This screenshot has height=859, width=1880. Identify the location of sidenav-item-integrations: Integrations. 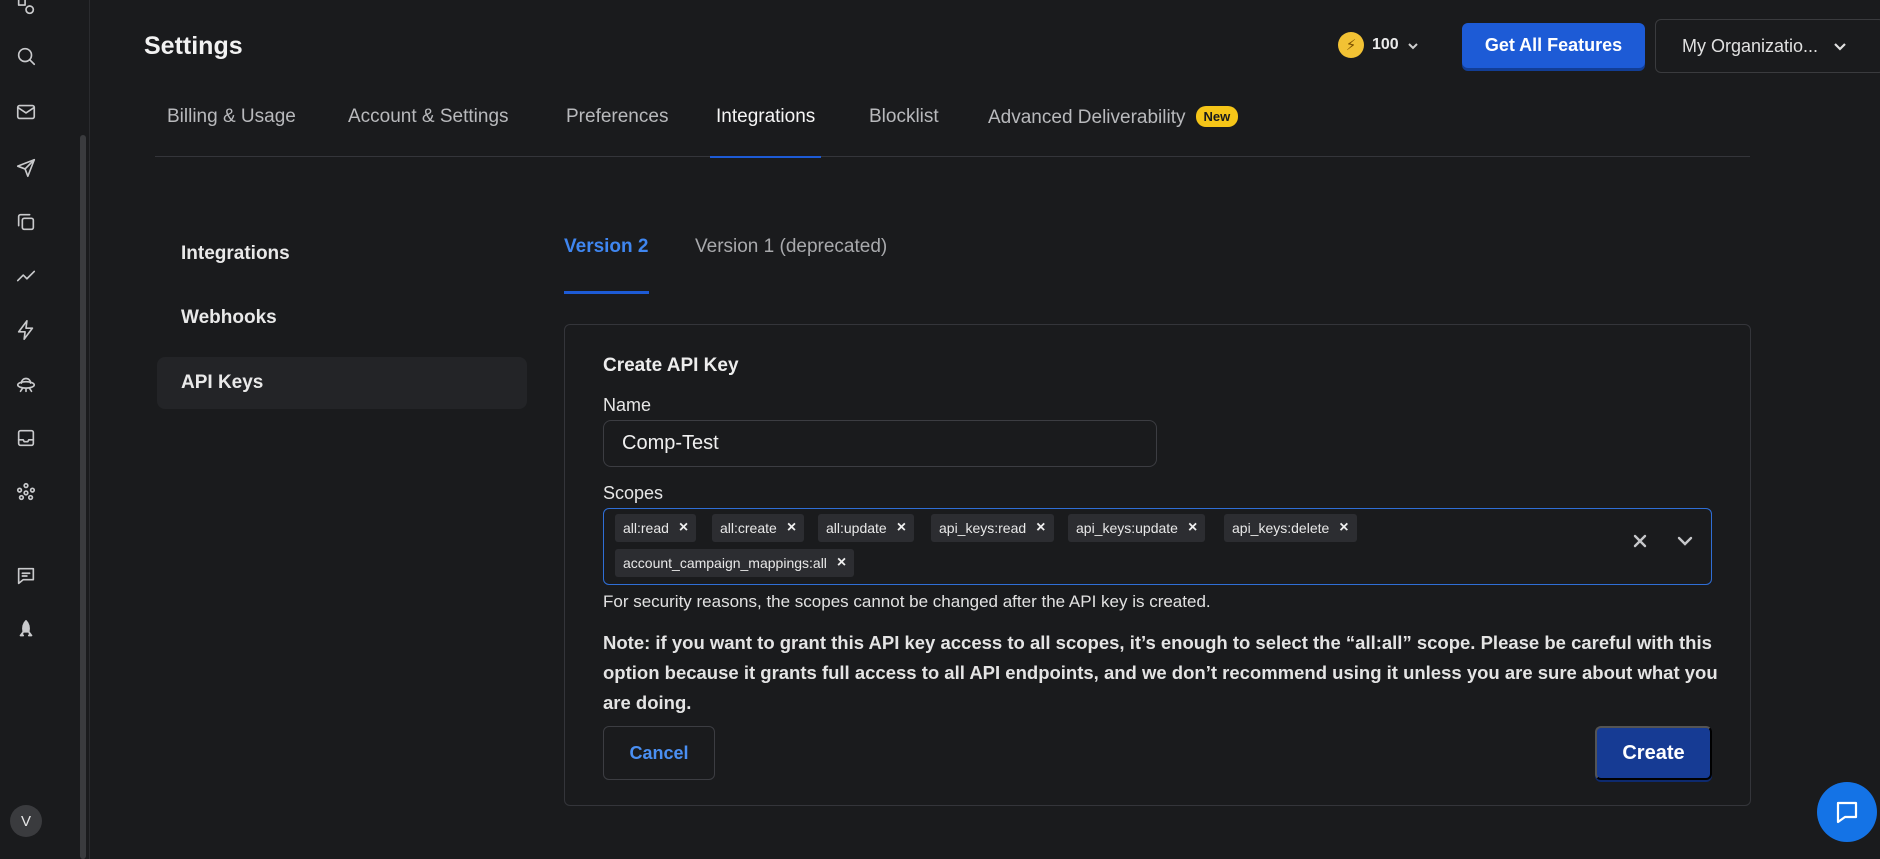
(342, 254).